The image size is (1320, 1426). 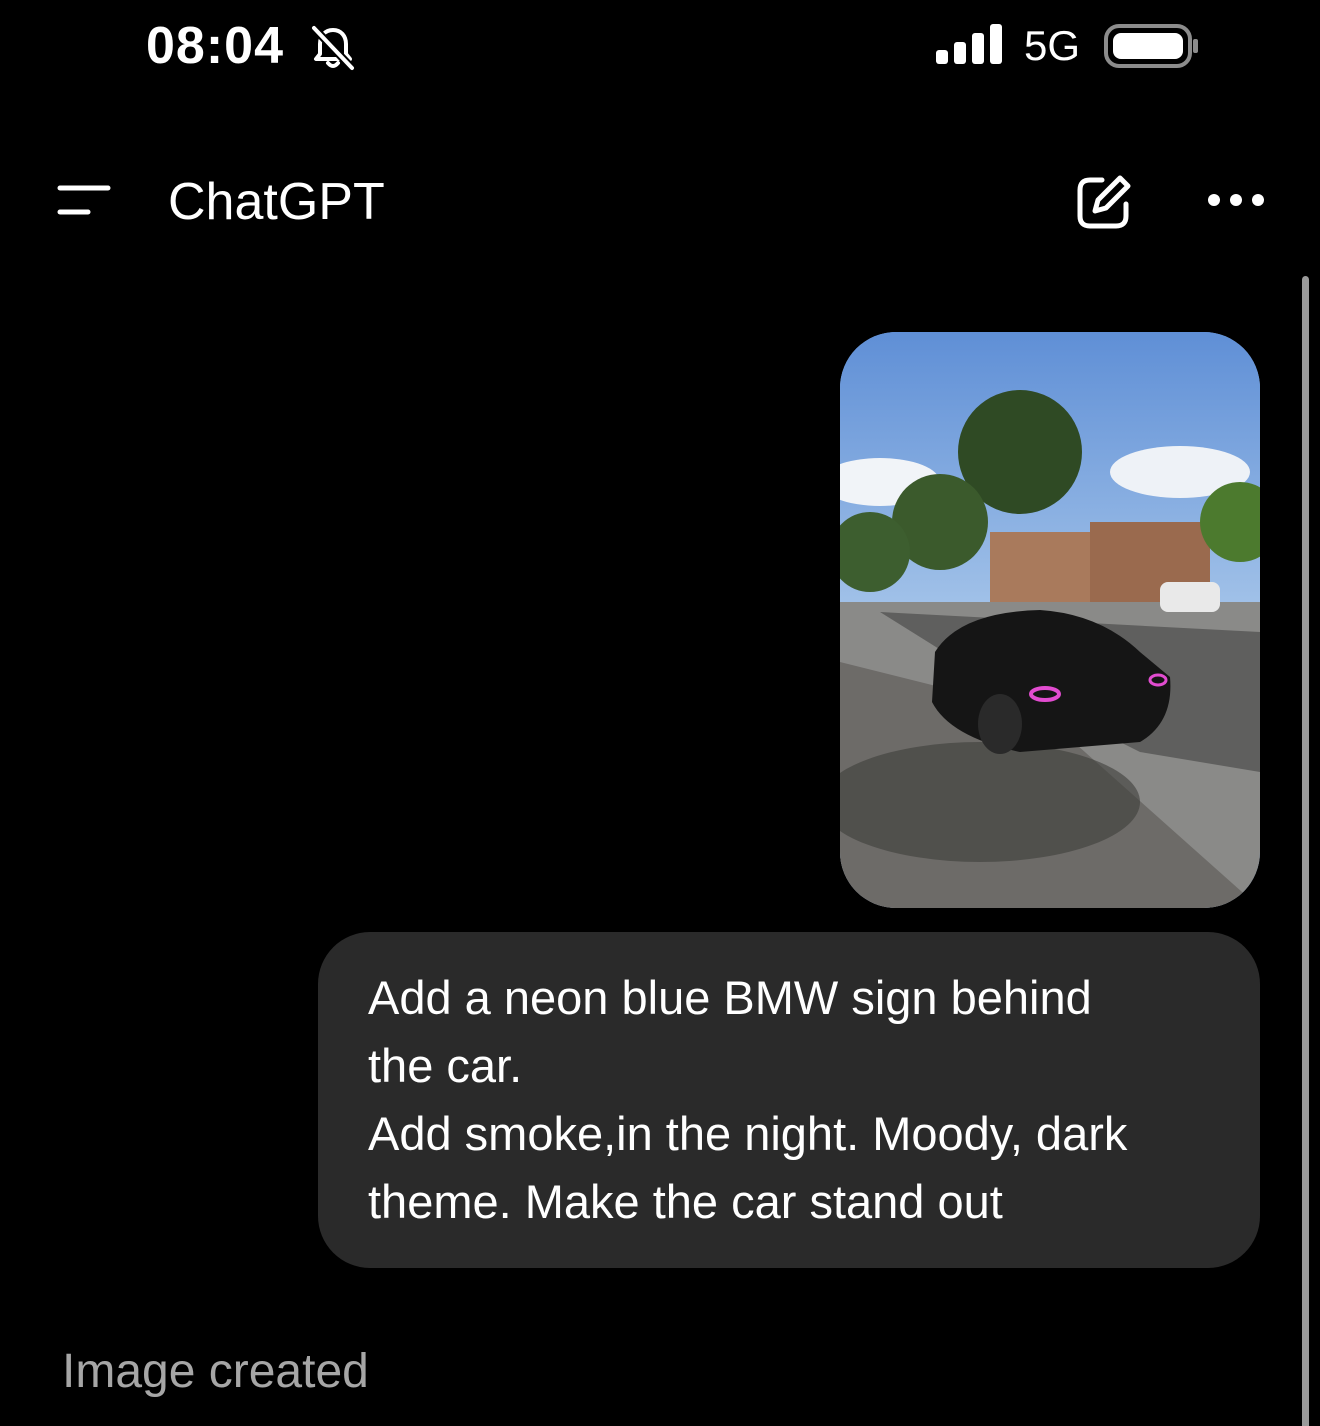 I want to click on signal-bars-icon, so click(x=969, y=44).